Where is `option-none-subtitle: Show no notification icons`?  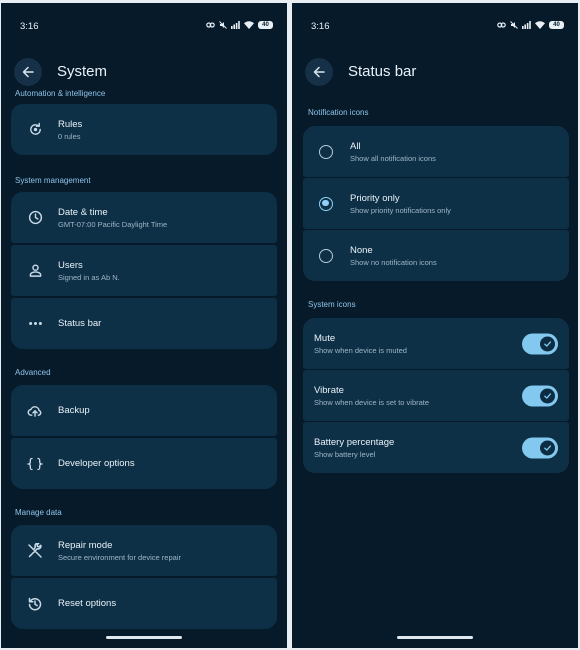
option-none-subtitle: Show no notification icons is located at coordinates (393, 262).